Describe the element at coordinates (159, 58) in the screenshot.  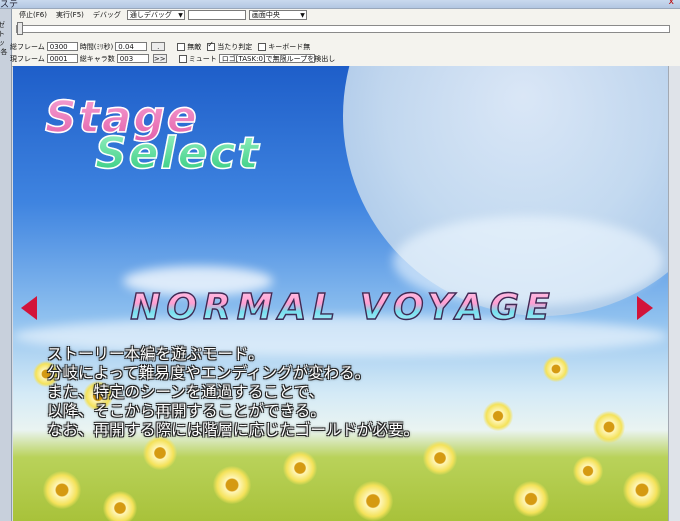
I see `forward-button: >>` at that location.